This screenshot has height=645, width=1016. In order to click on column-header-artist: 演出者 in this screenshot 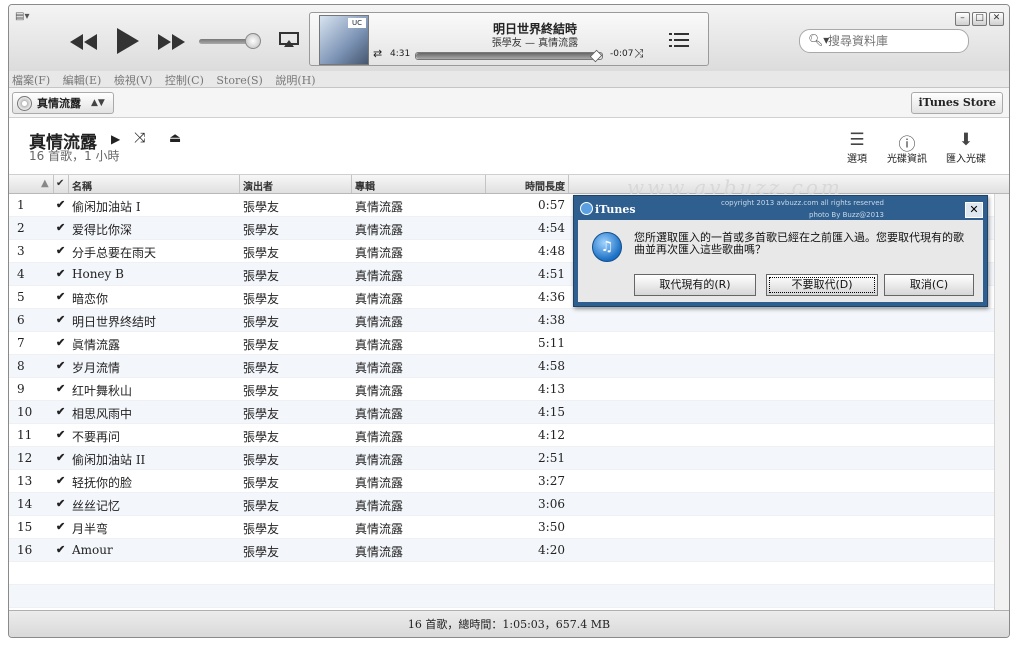, I will do `click(258, 185)`.